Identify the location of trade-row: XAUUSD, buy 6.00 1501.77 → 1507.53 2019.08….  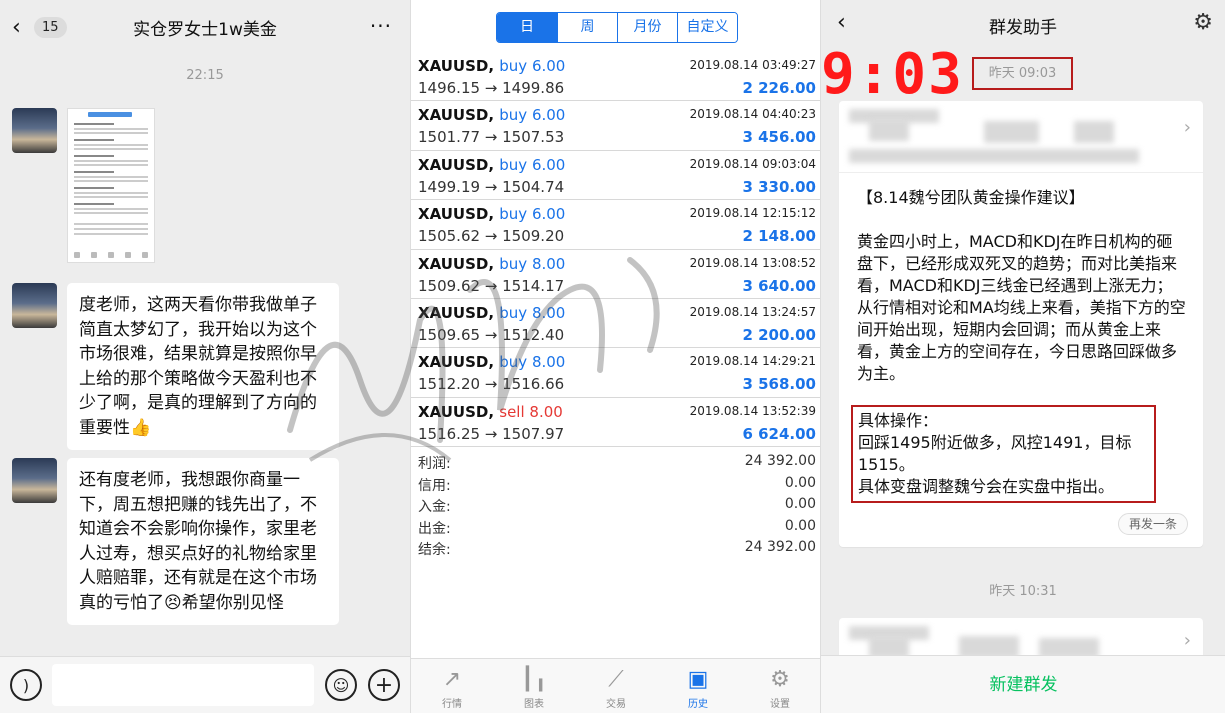
(616, 126).